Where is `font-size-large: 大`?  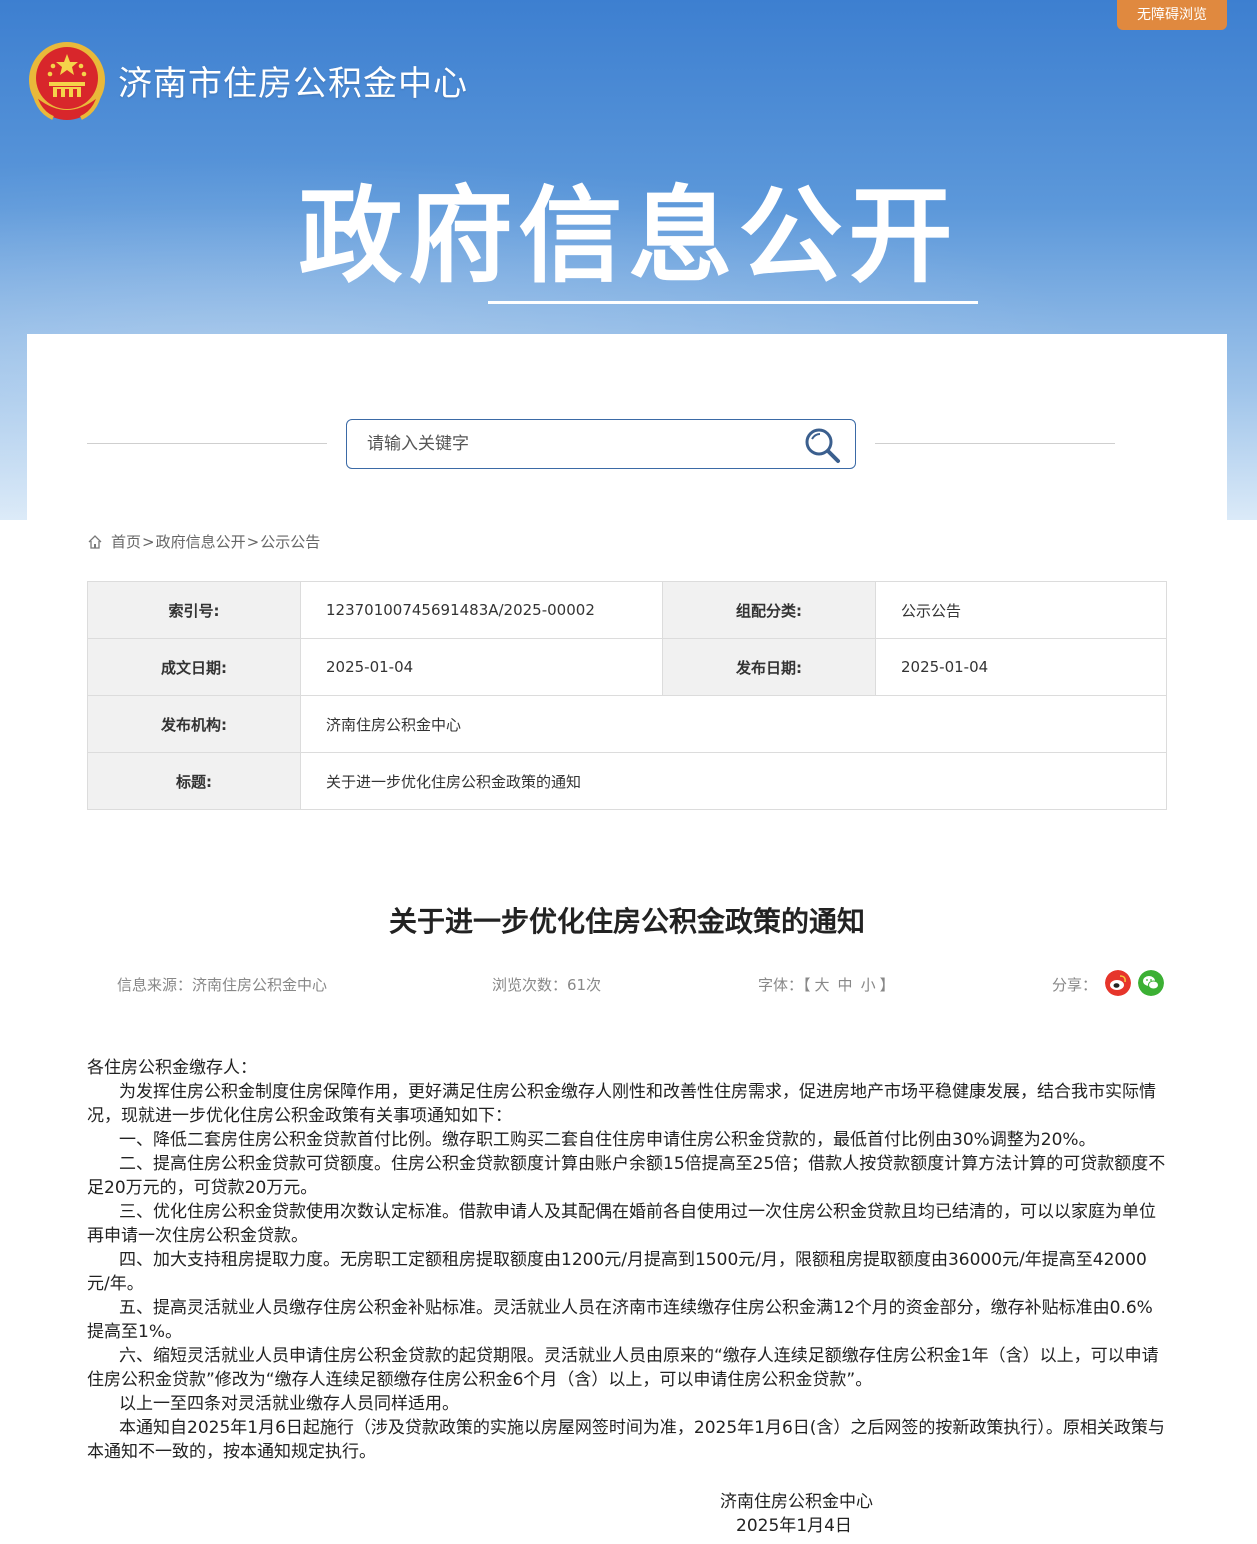
font-size-large: 大 is located at coordinates (822, 985).